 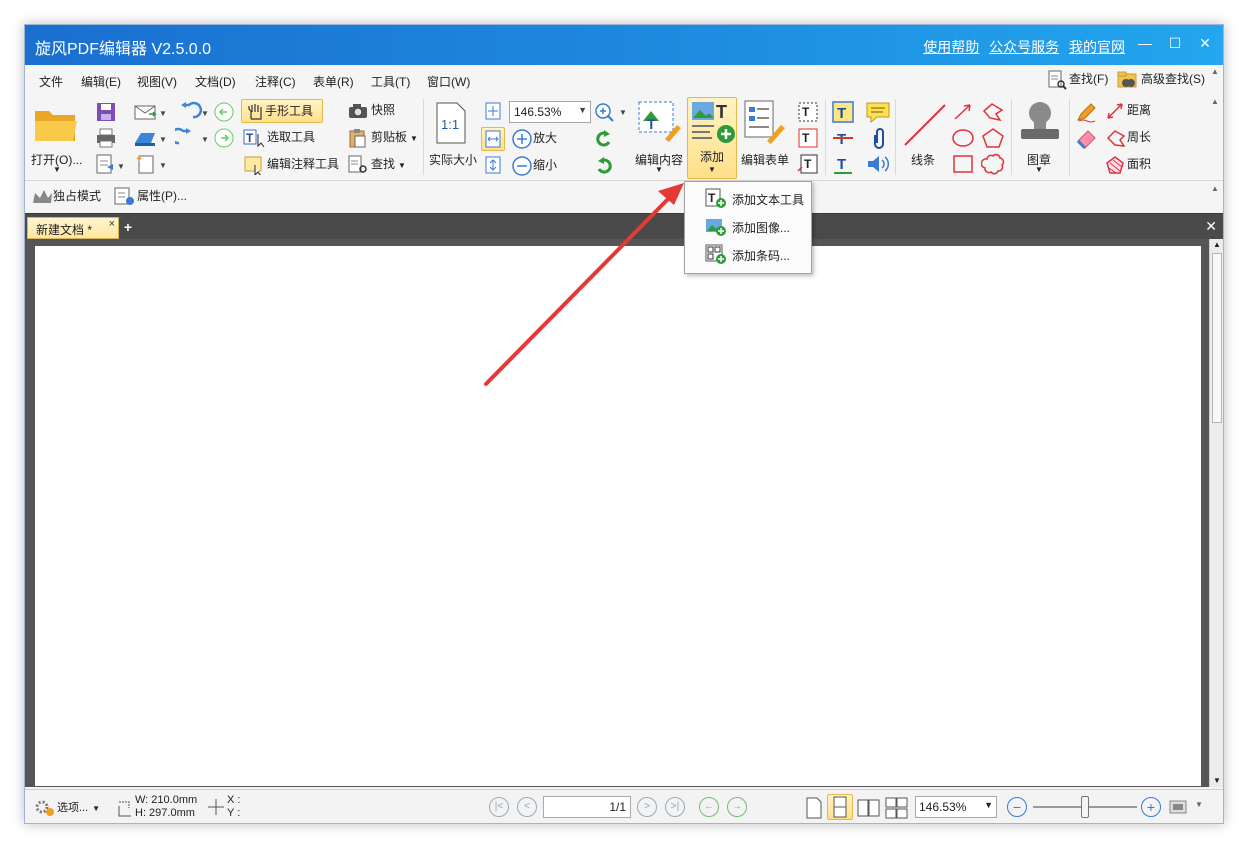 What do you see at coordinates (737, 807) in the screenshot?
I see `next-view-button: →` at bounding box center [737, 807].